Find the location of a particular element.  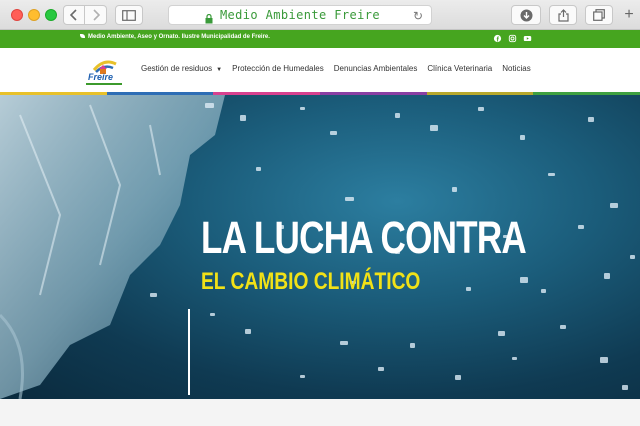

back-icon is located at coordinates (74, 15).